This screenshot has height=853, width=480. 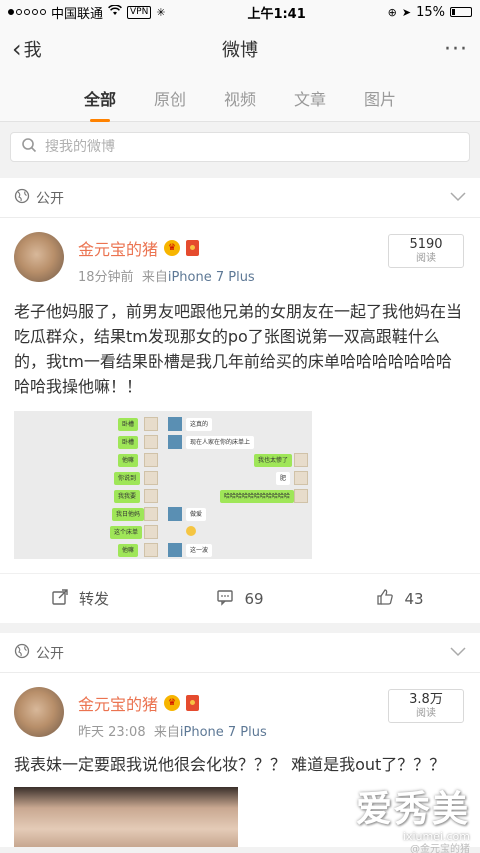 I want to click on chat-bubble: 我我要, so click(x=127, y=496).